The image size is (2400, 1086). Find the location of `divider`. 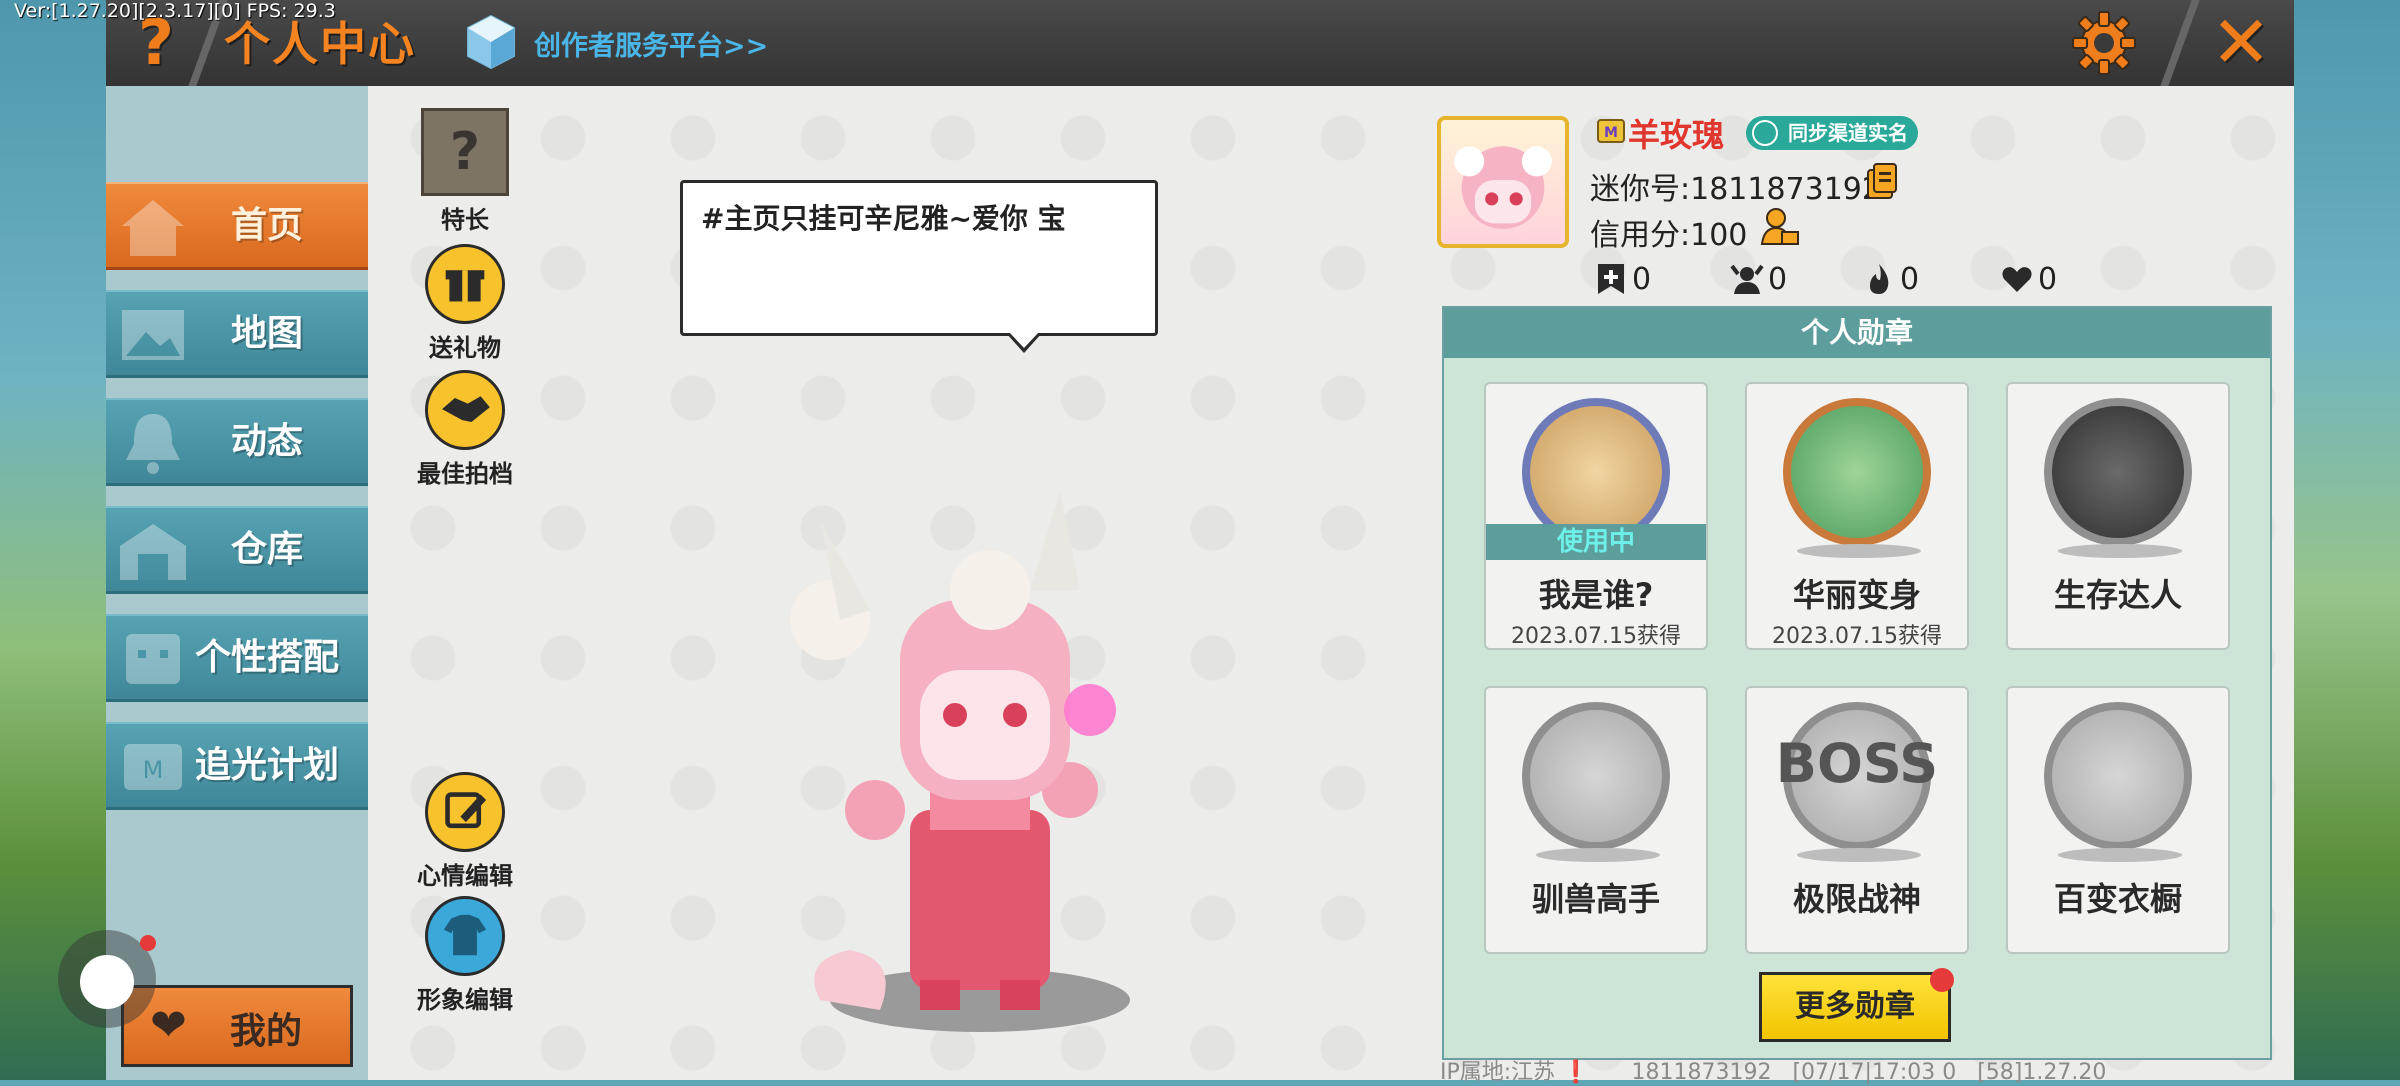

divider is located at coordinates (2180, 43).